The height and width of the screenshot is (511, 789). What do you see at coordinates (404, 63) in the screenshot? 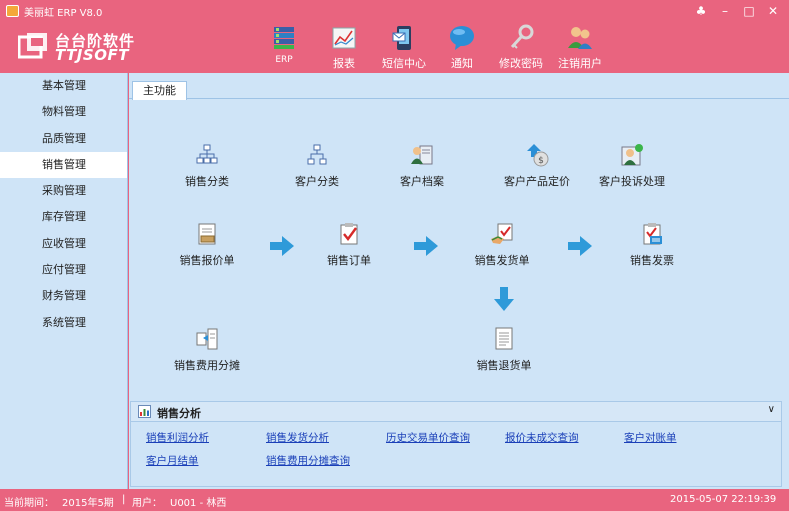
I see `toolbar-sms-label: 短信中心` at bounding box center [404, 63].